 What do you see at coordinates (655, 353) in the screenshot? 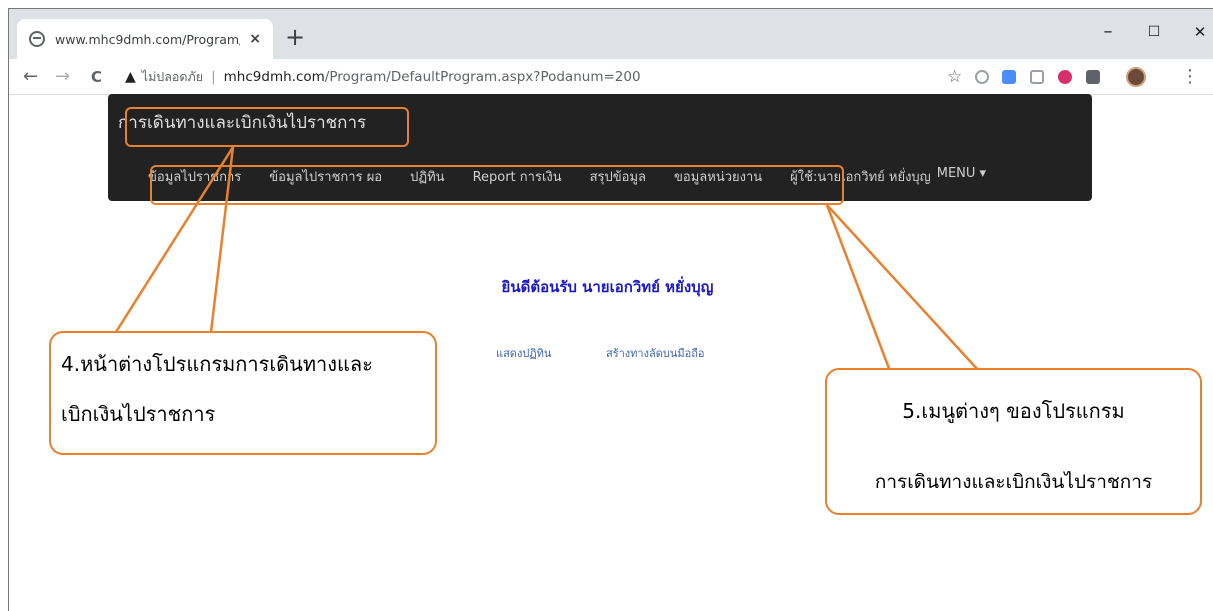
I see `mobile-shortcut-link: สร้างทางลัดบนมือถือ` at bounding box center [655, 353].